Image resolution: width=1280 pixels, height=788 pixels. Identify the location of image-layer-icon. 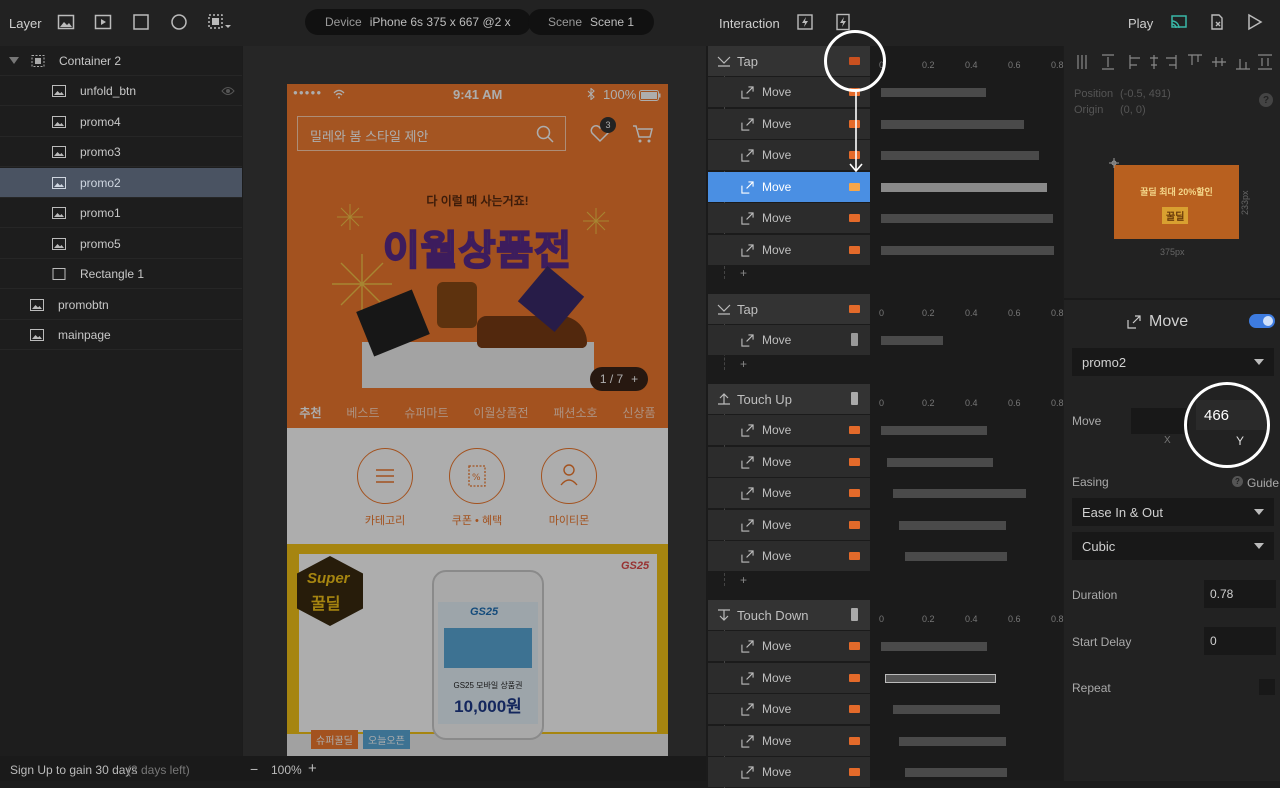
(59, 182).